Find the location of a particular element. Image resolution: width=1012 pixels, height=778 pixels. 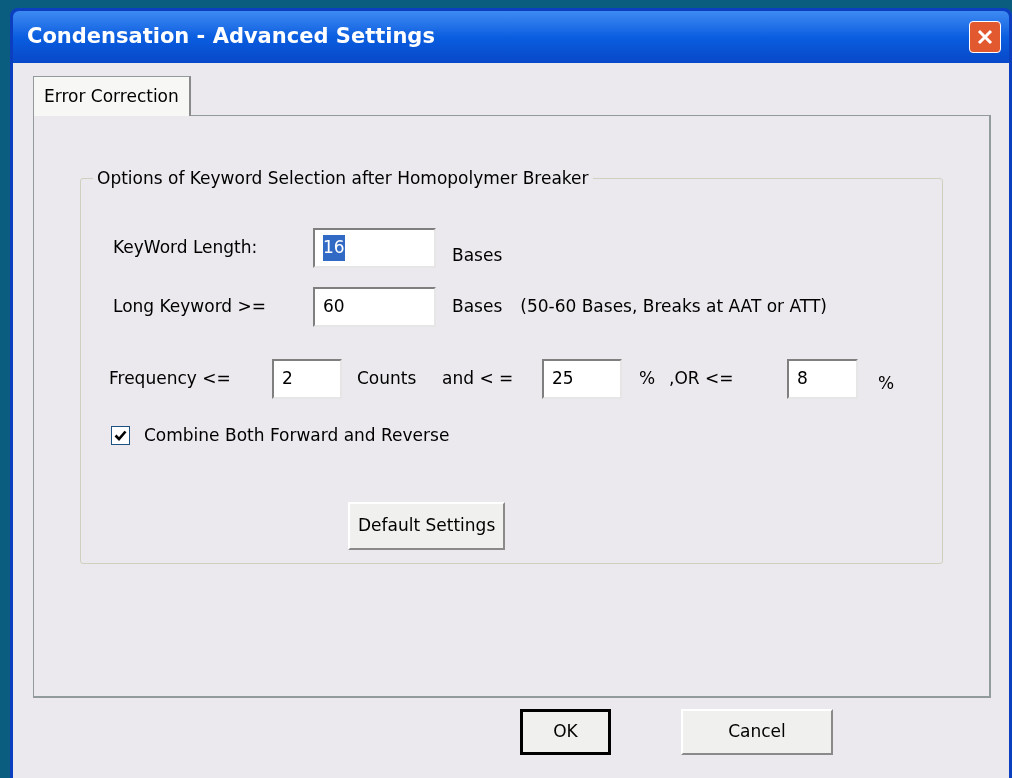

field-label: KeyWord Length: is located at coordinates (186, 247).